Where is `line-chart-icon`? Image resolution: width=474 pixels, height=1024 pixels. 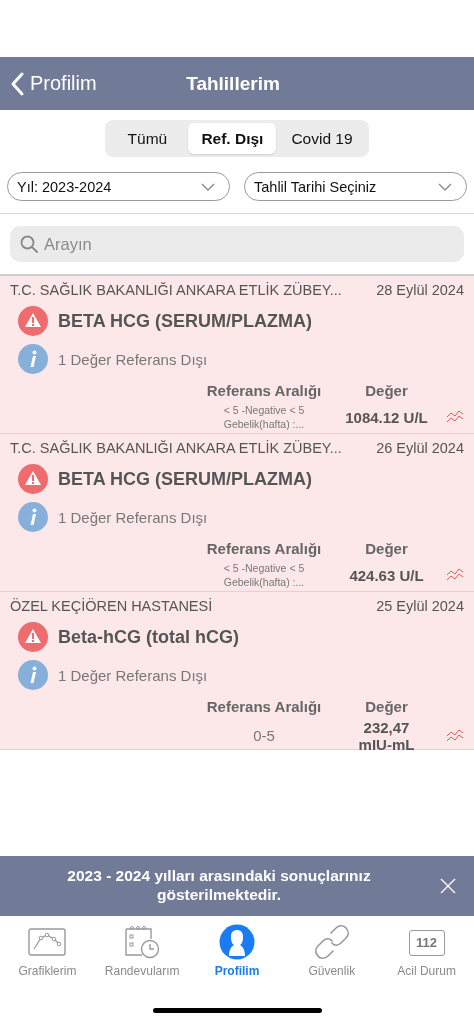
line-chart-icon is located at coordinates (47, 942).